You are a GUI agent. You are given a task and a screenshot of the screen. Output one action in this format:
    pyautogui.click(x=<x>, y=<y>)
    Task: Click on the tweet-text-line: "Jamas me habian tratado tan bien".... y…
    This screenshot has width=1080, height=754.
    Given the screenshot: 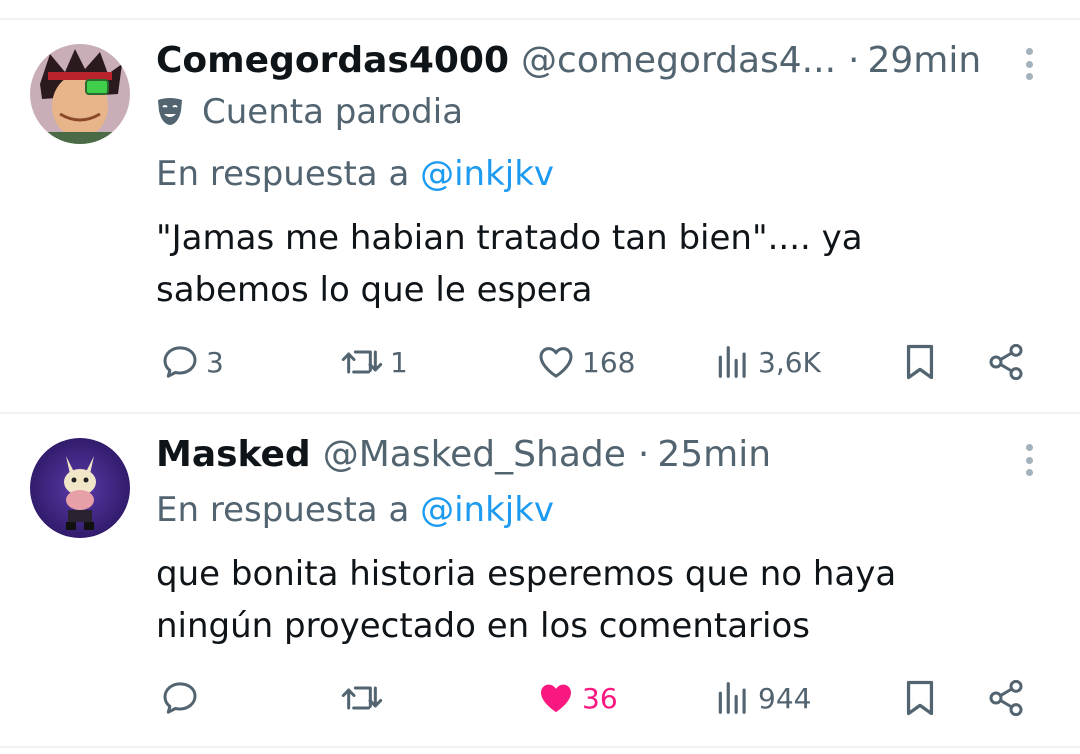 What is the action you would take?
    pyautogui.click(x=509, y=238)
    